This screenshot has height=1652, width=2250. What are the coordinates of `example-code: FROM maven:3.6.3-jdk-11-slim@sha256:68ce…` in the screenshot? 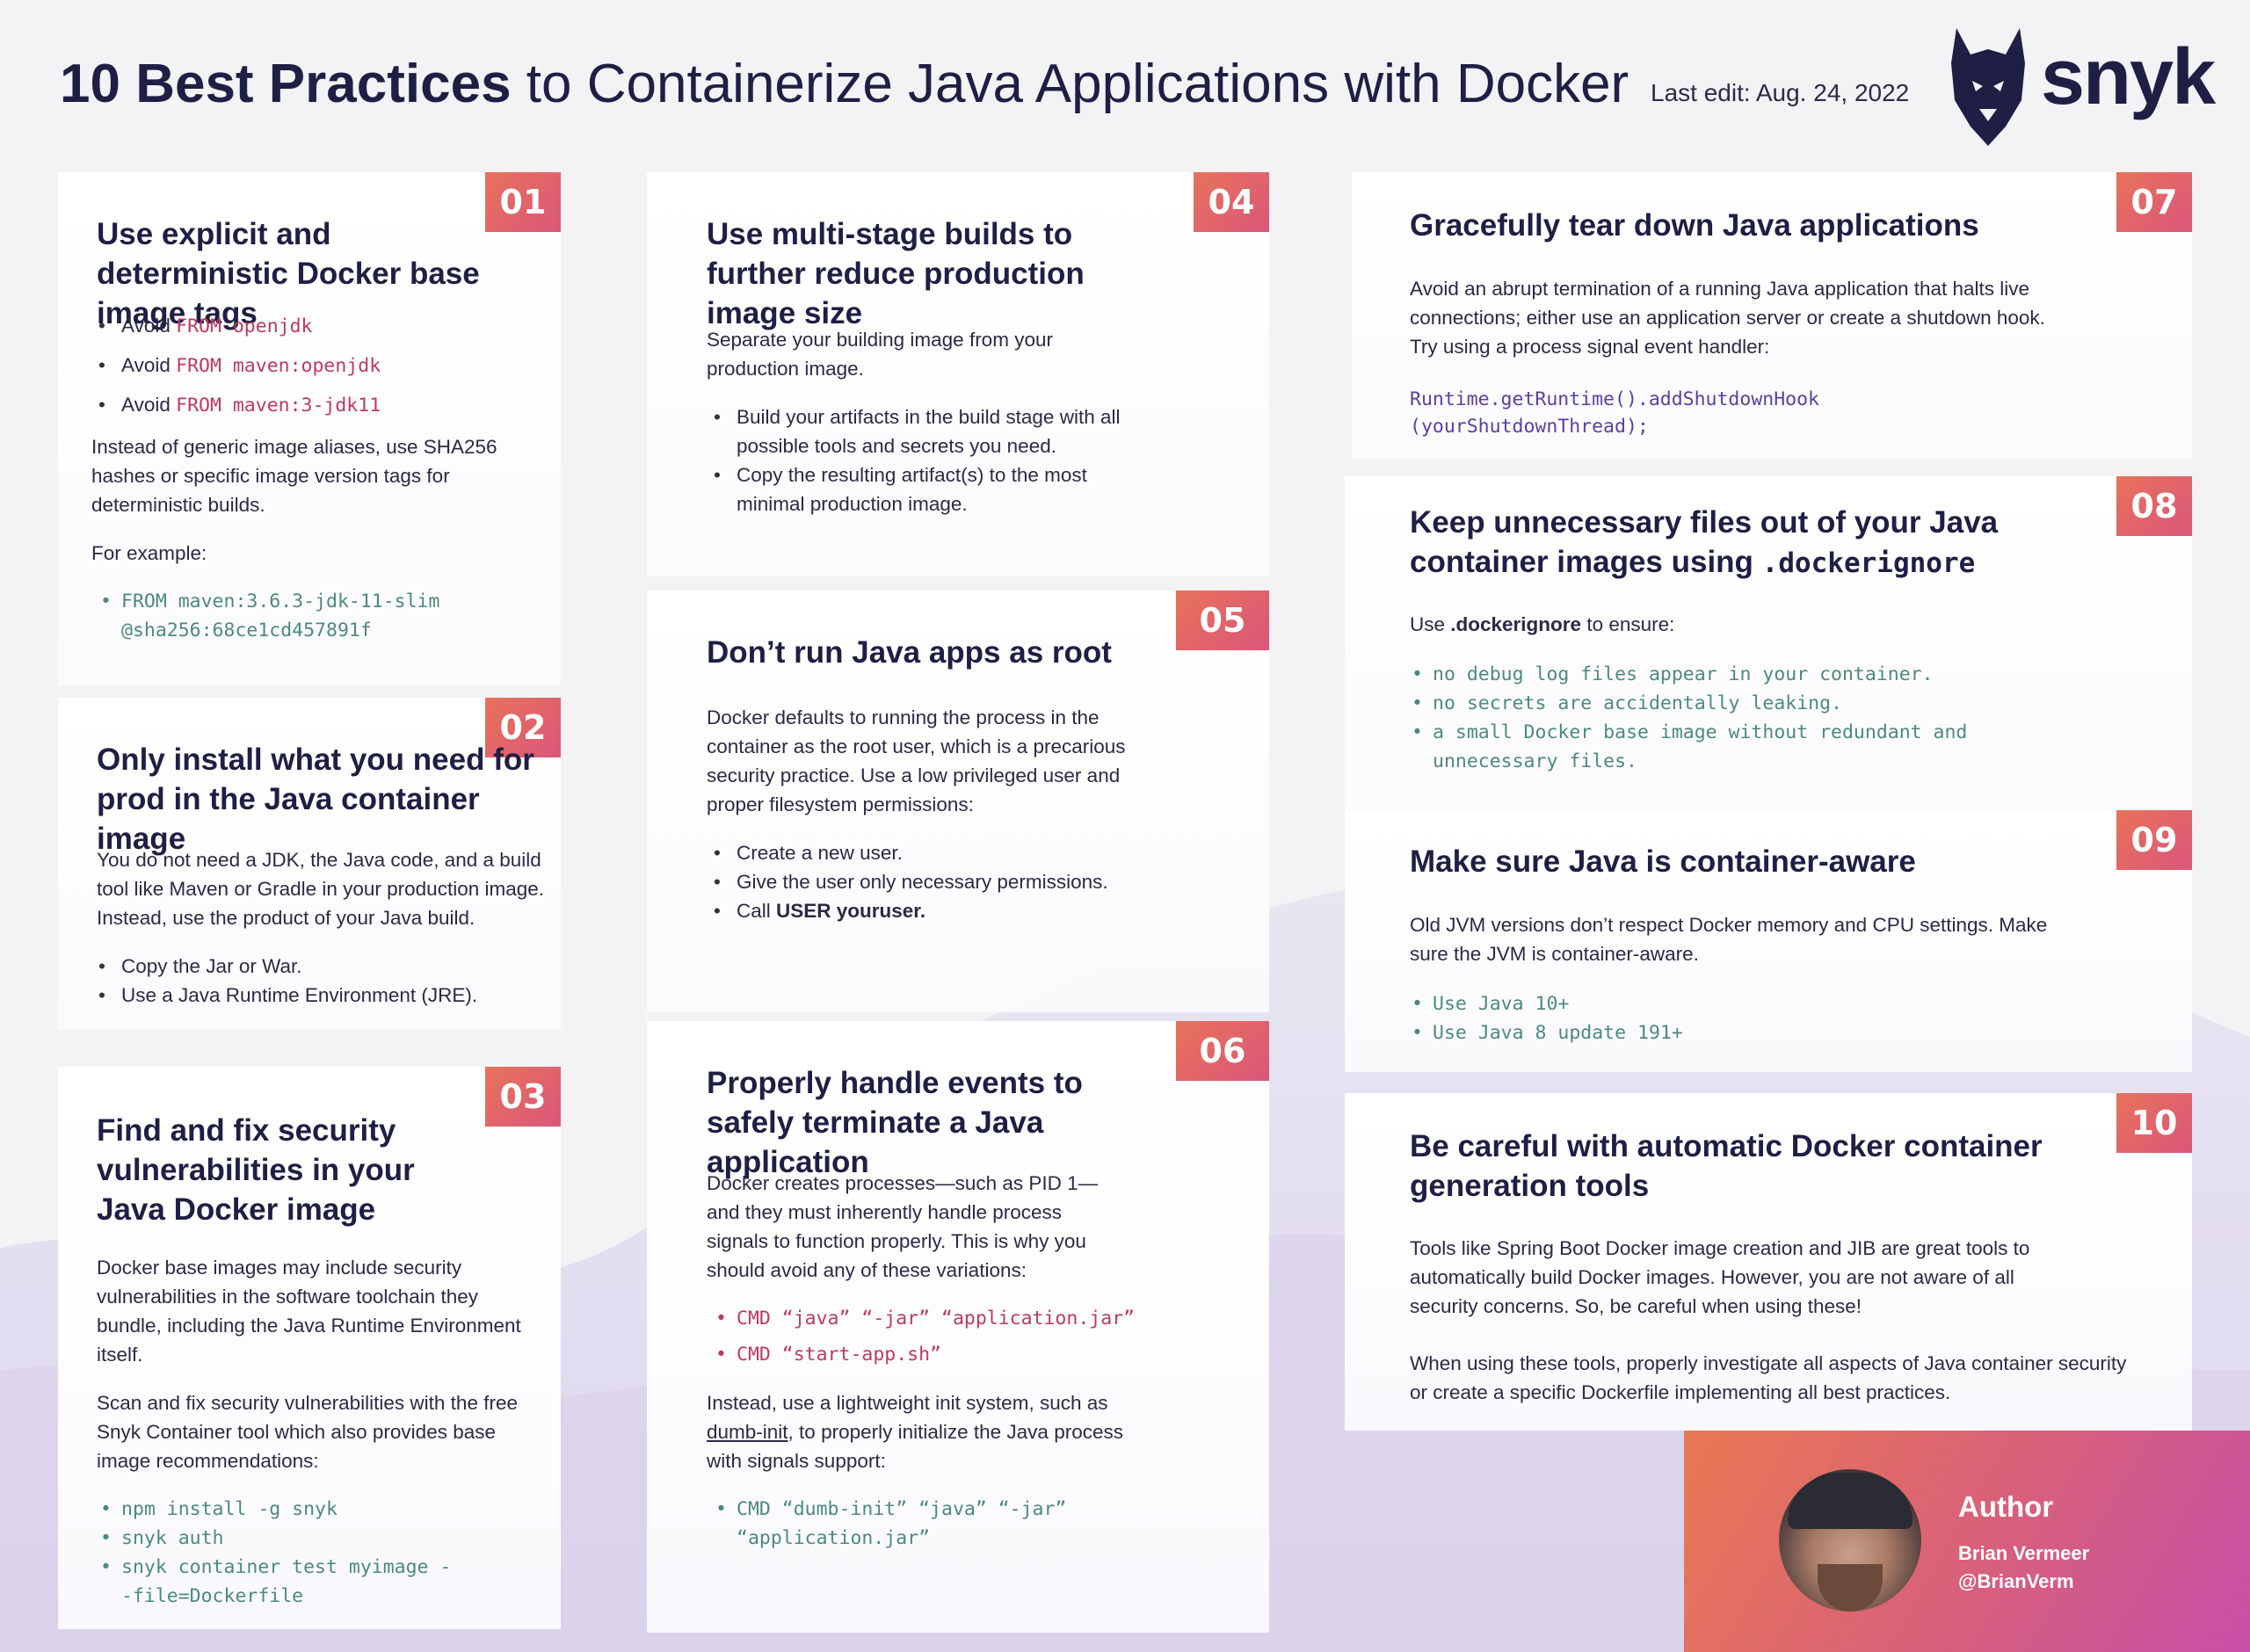 It's located at (267, 616).